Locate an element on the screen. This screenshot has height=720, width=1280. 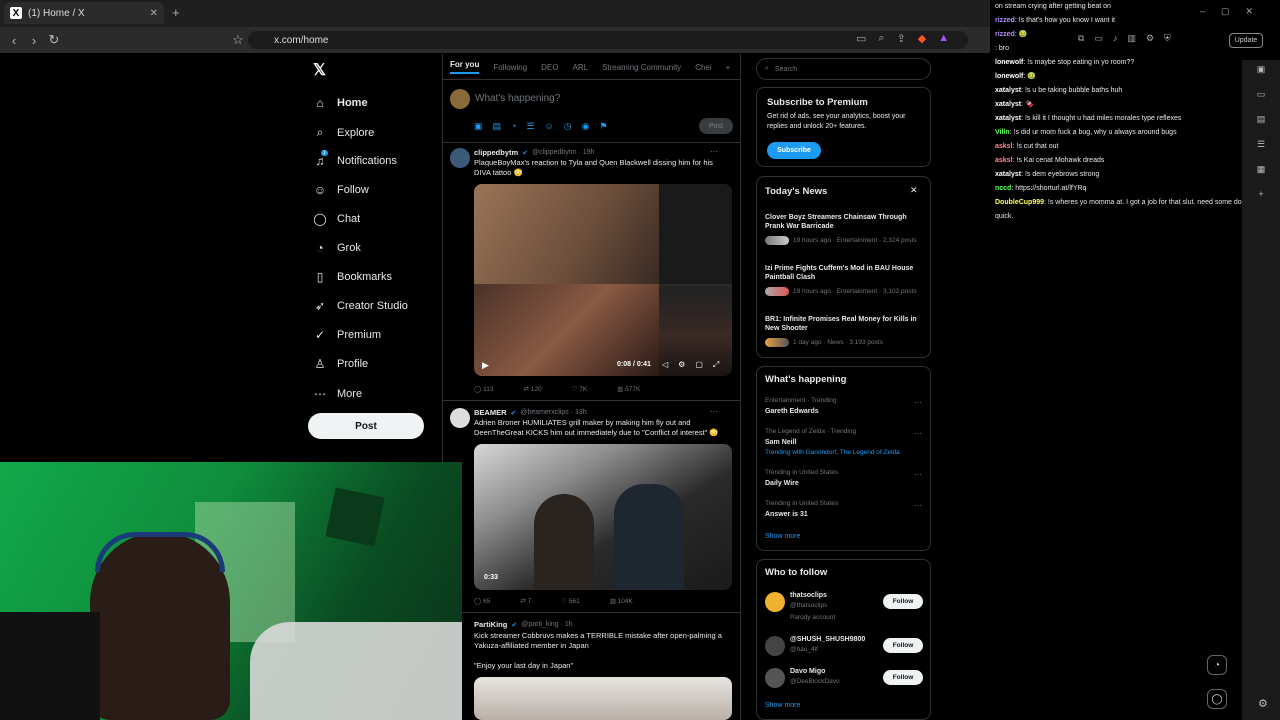
reload-icon: ↻ is located at coordinates (54, 40).